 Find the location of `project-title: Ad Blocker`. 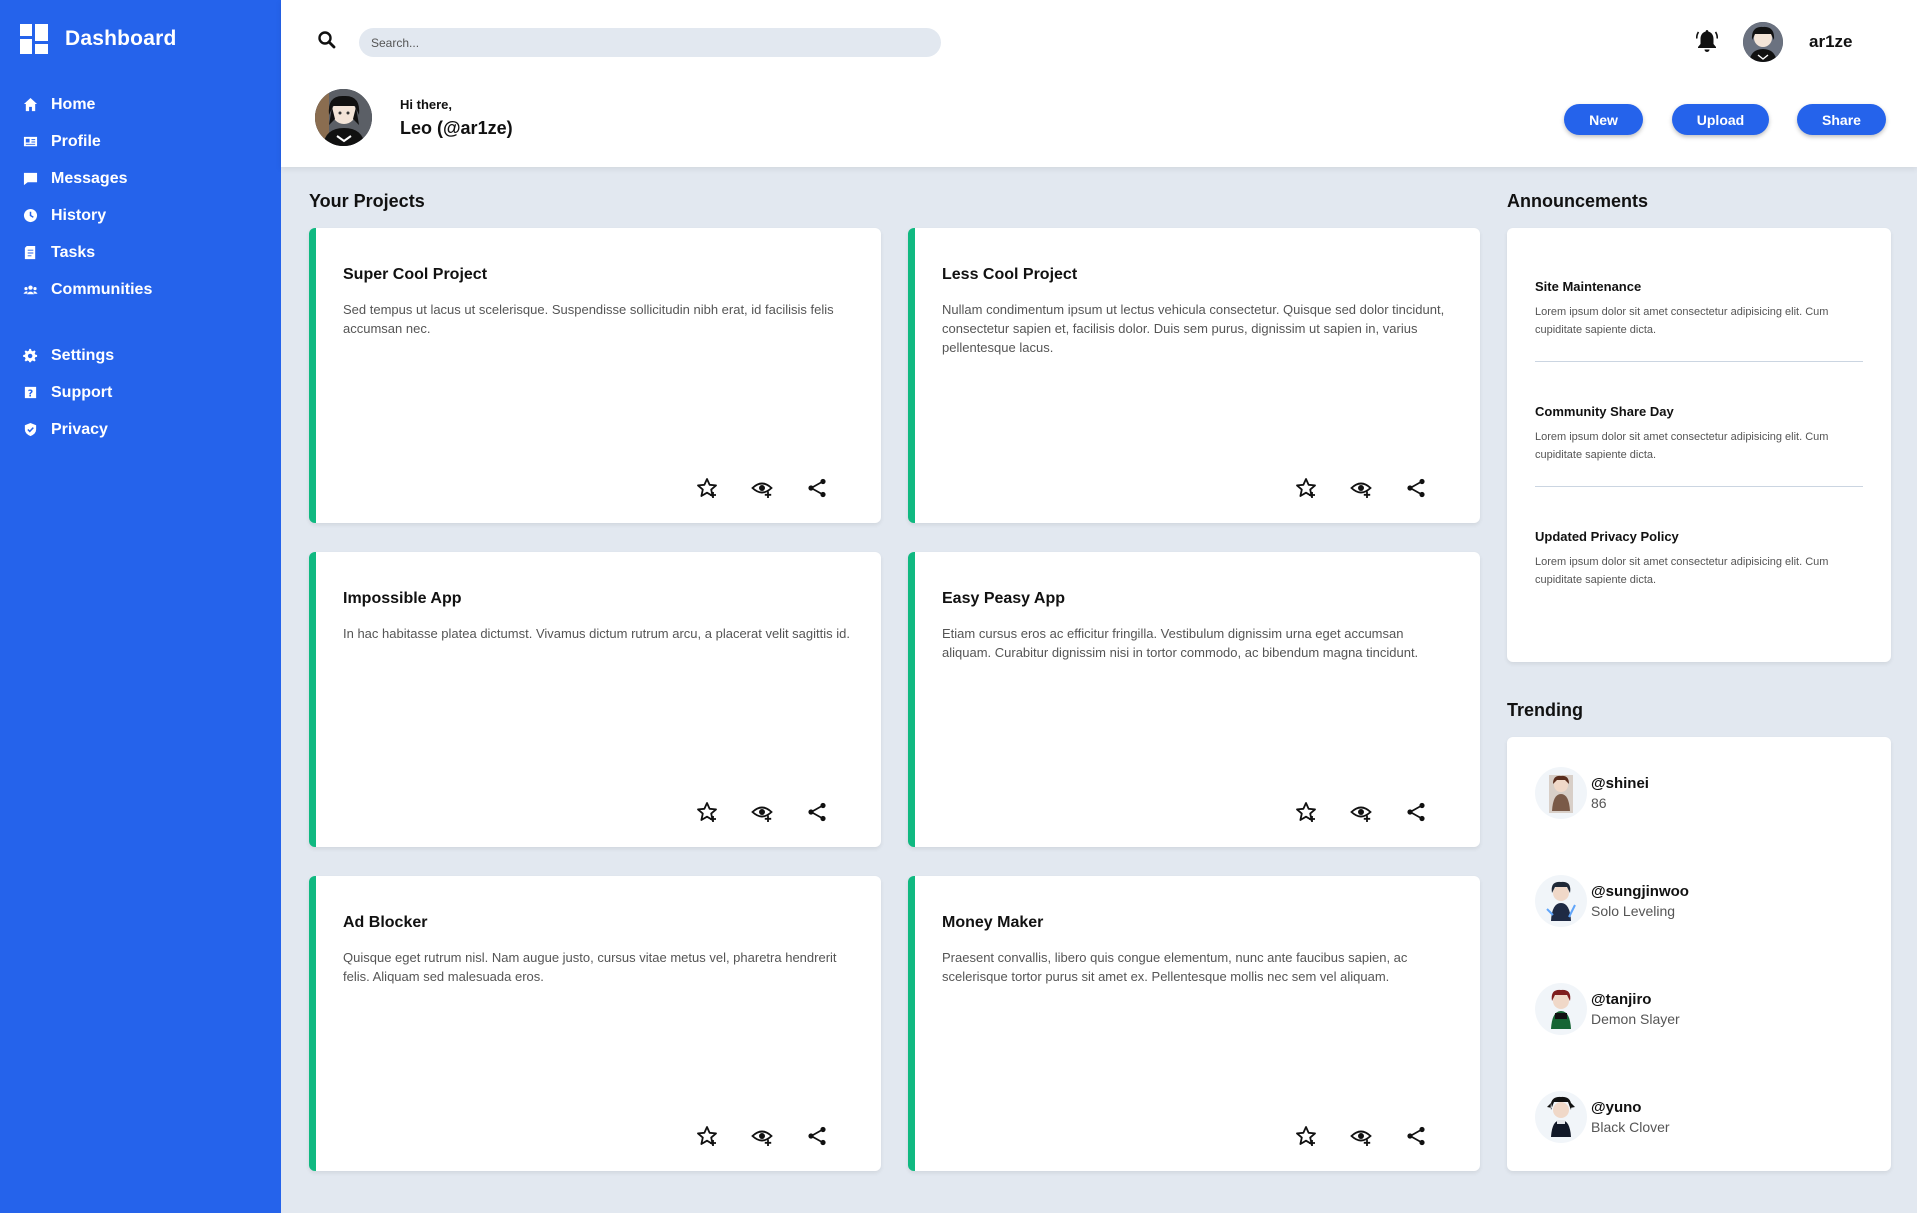

project-title: Ad Blocker is located at coordinates (385, 922).